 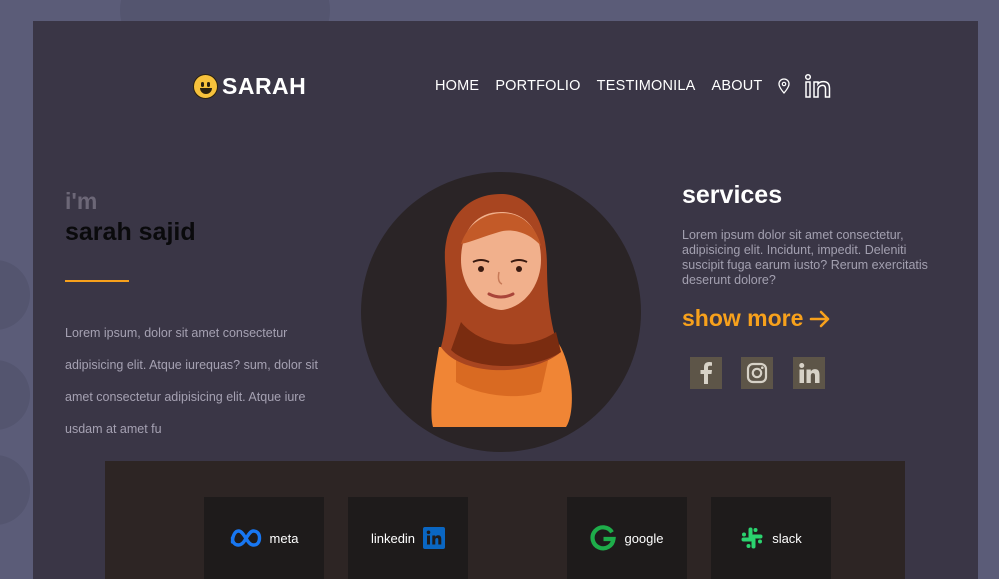 What do you see at coordinates (706, 373) in the screenshot?
I see `facebook-icon` at bounding box center [706, 373].